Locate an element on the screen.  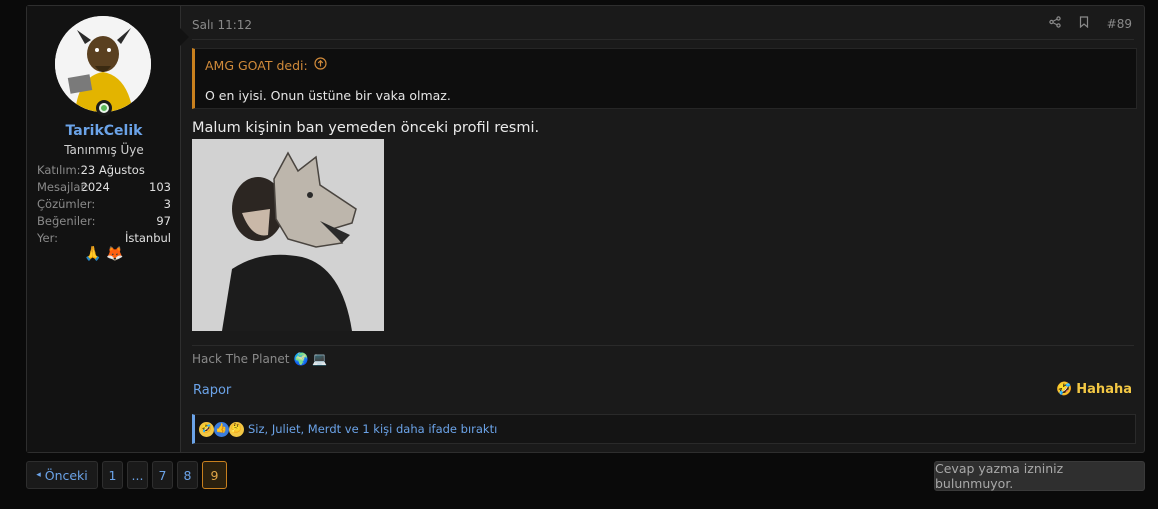
pray-badge-icon: 🙏 is located at coordinates (93, 254).